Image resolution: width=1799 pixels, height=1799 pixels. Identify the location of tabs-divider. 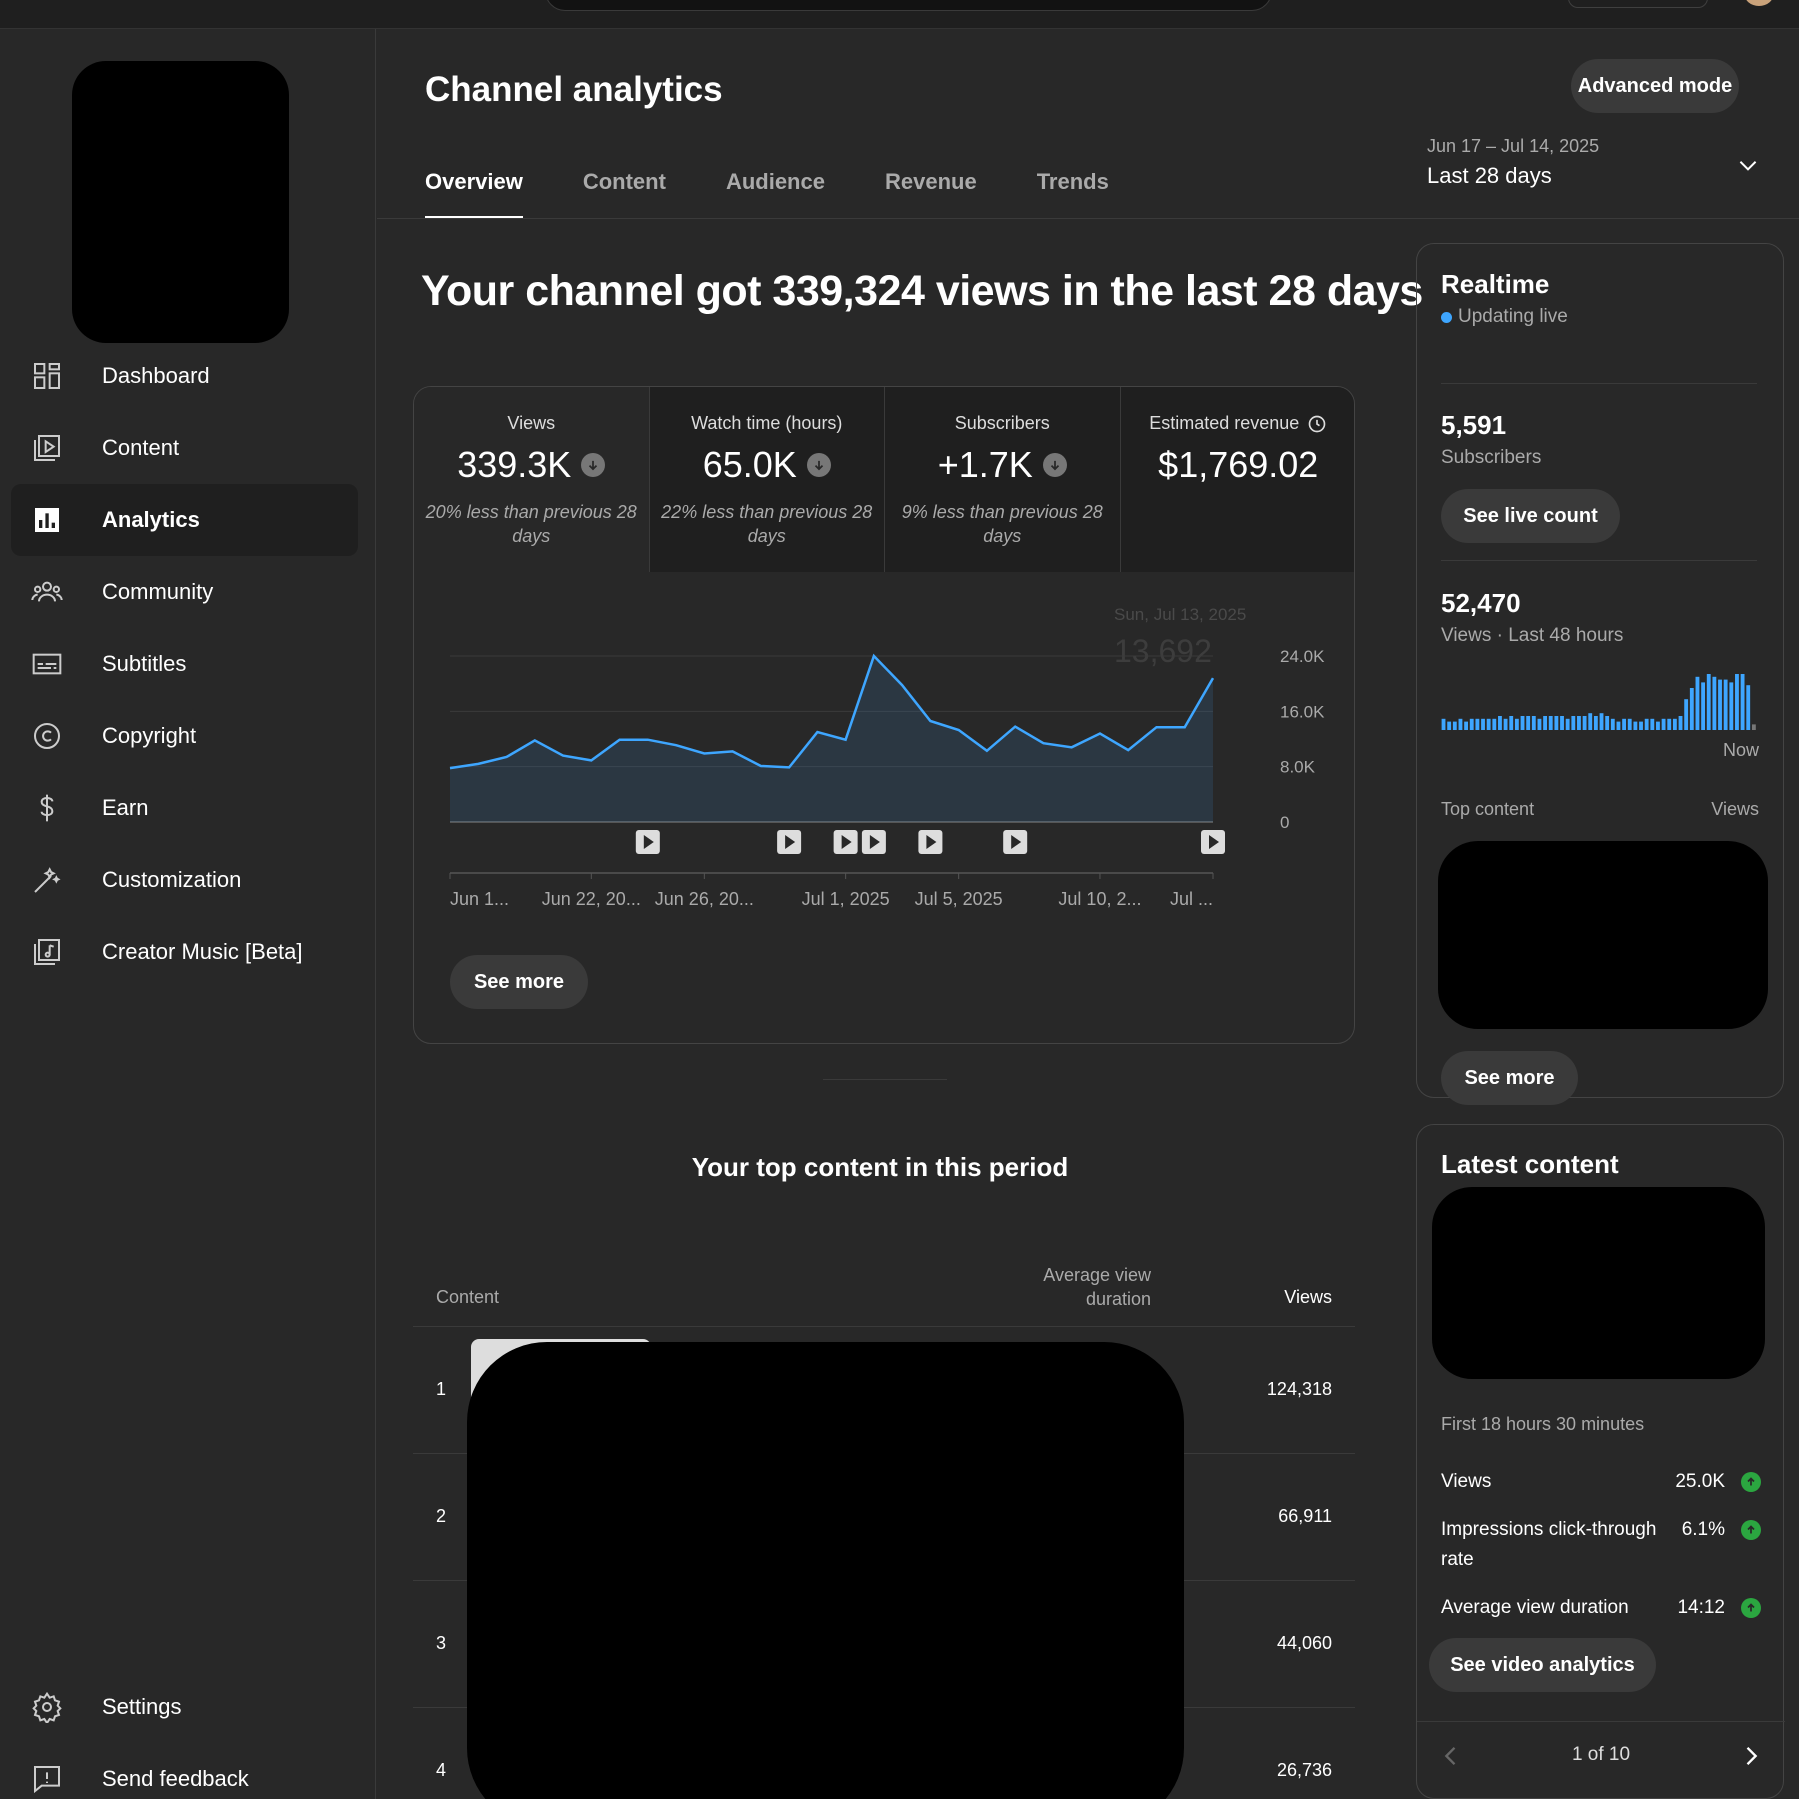
(1088, 218).